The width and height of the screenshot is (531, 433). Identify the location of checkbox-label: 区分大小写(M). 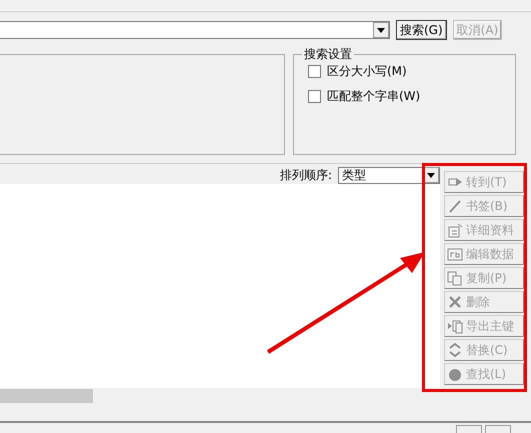
(367, 71).